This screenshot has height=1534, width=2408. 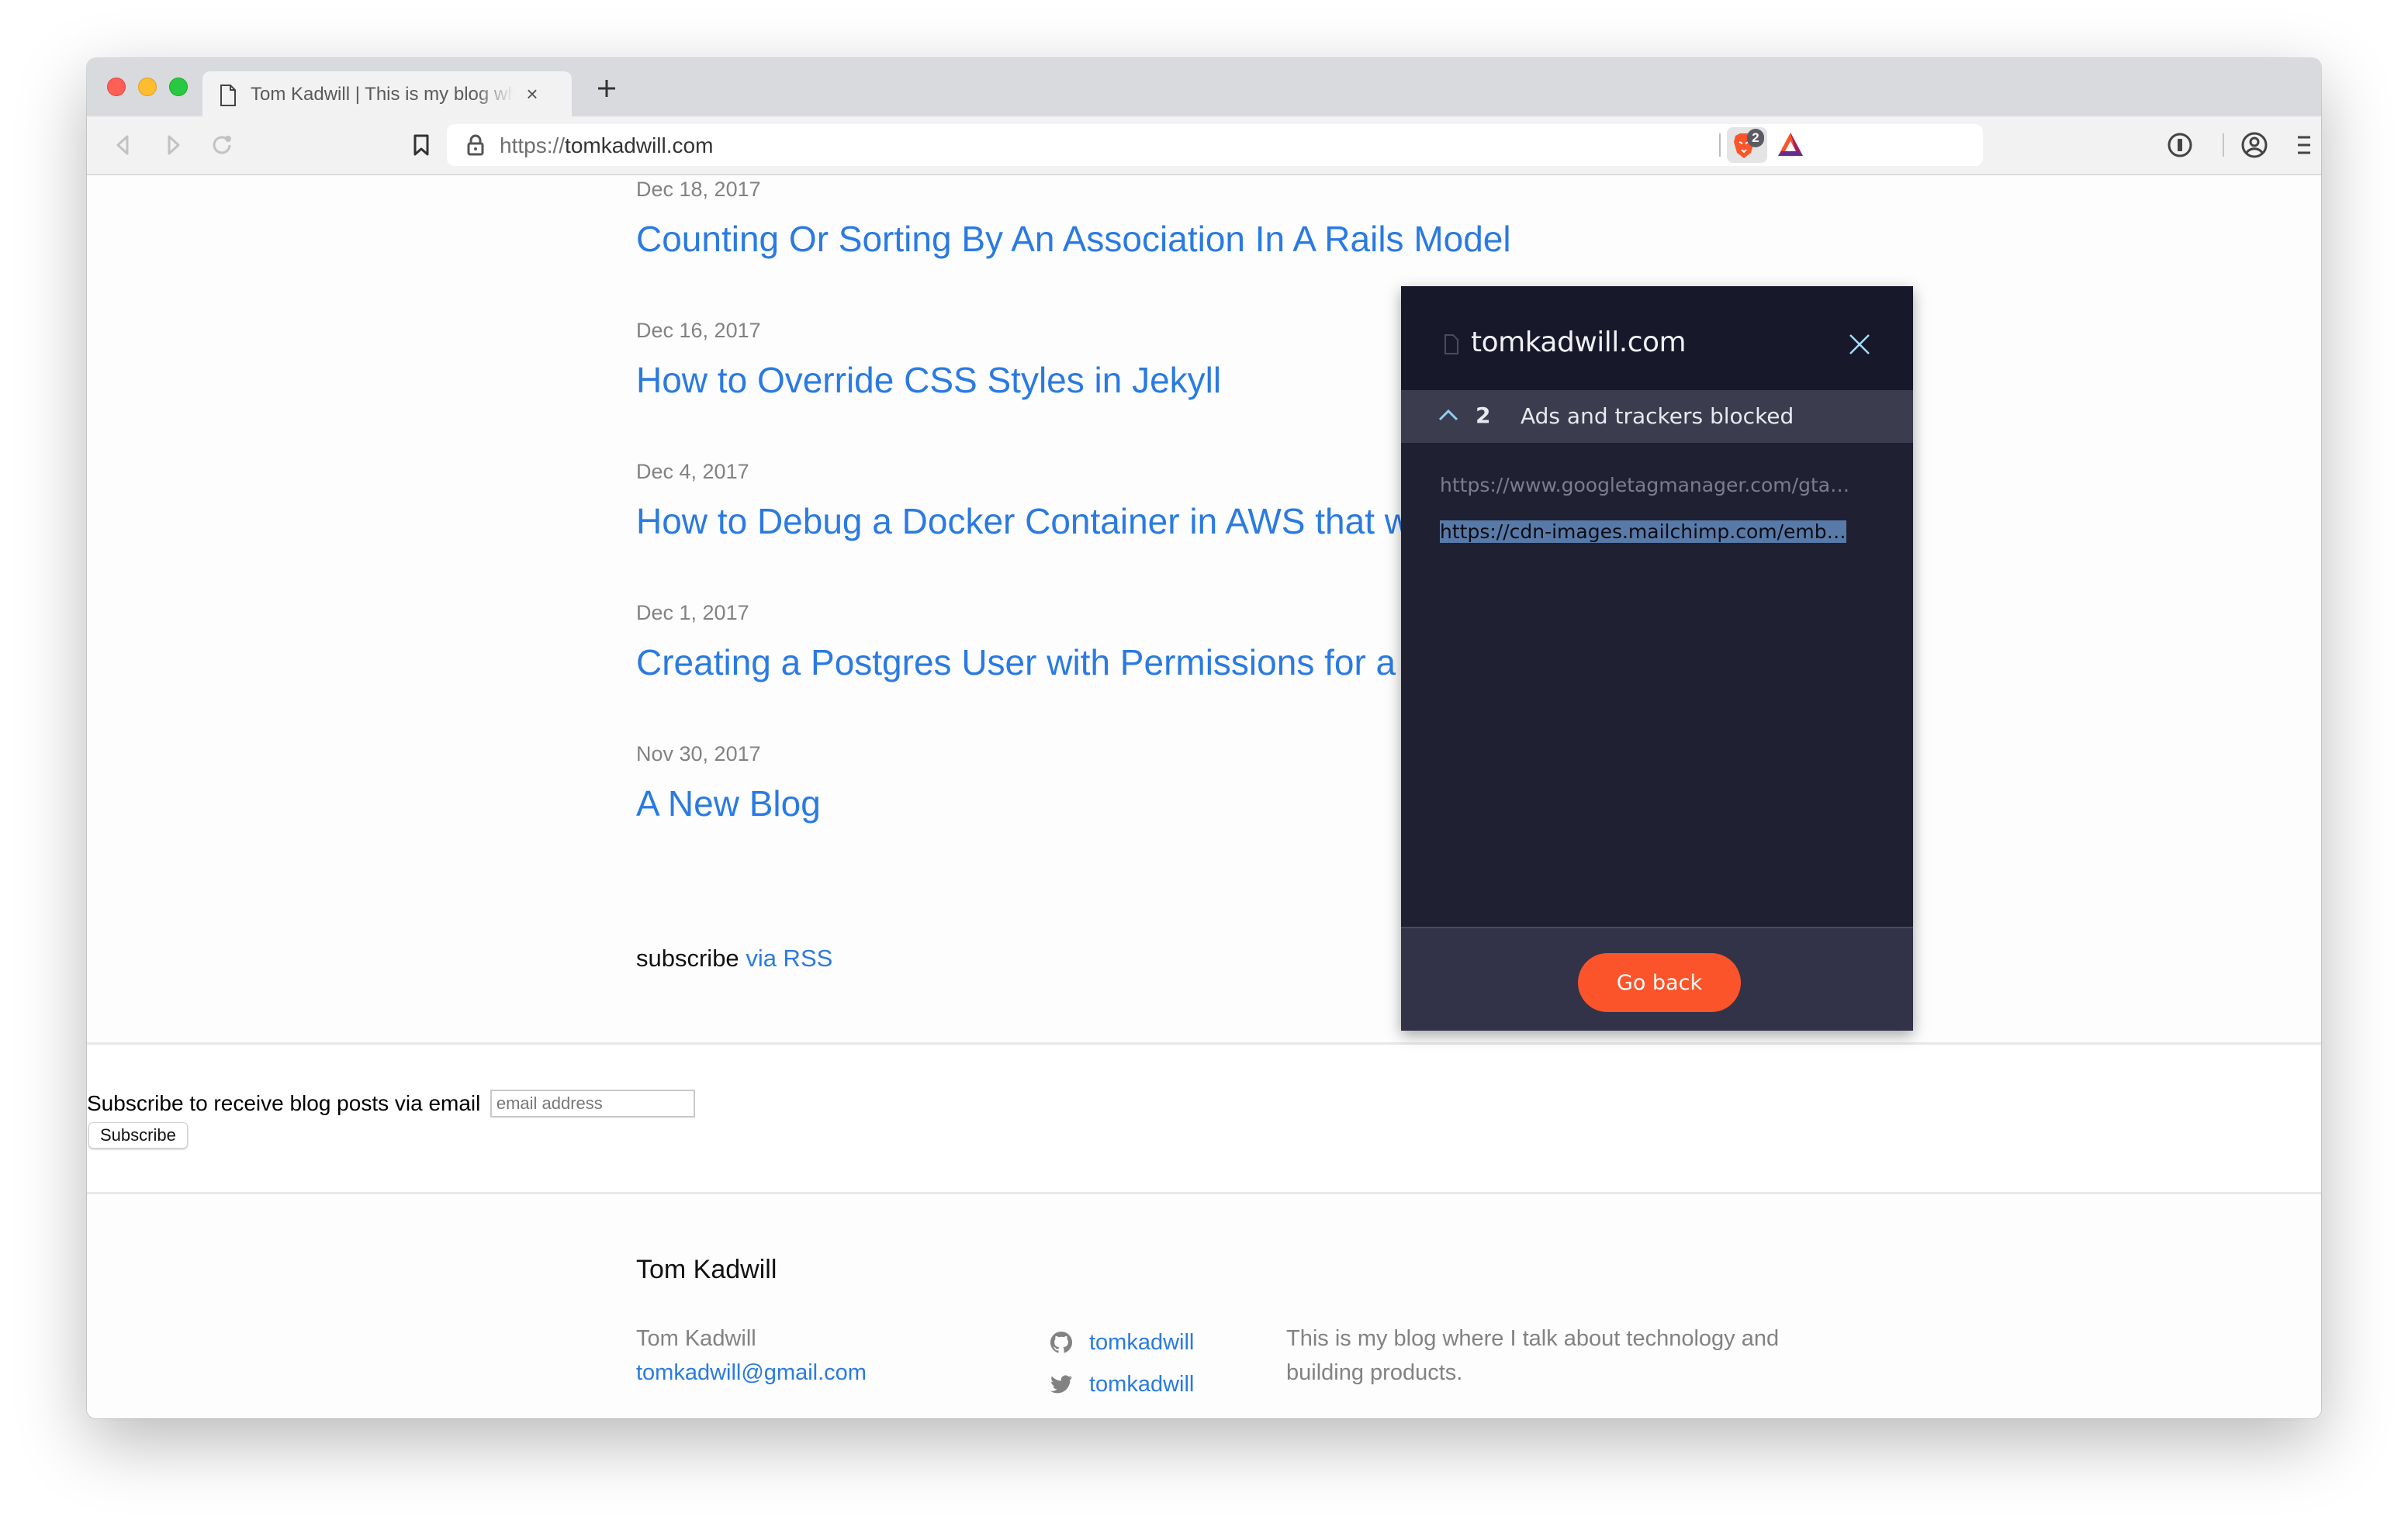 I want to click on blocked-count: 2, so click(x=1483, y=415).